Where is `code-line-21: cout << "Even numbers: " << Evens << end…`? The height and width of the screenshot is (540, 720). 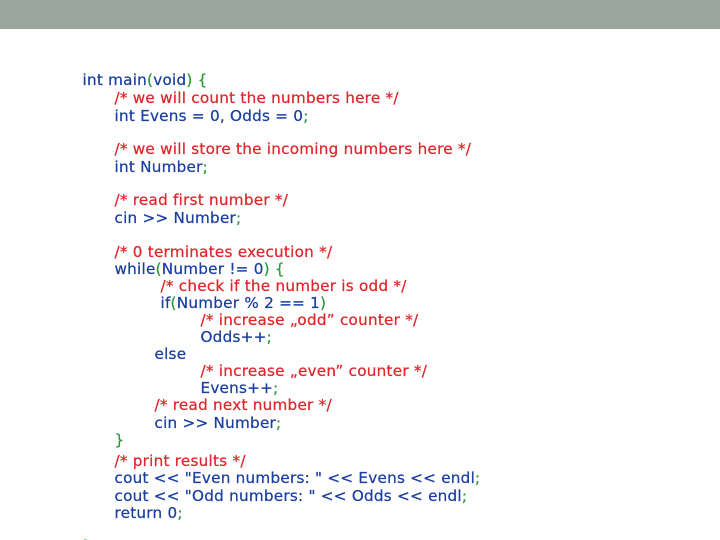
code-line-21: cout << "Even numbers: " << Evens << end… is located at coordinates (282, 469).